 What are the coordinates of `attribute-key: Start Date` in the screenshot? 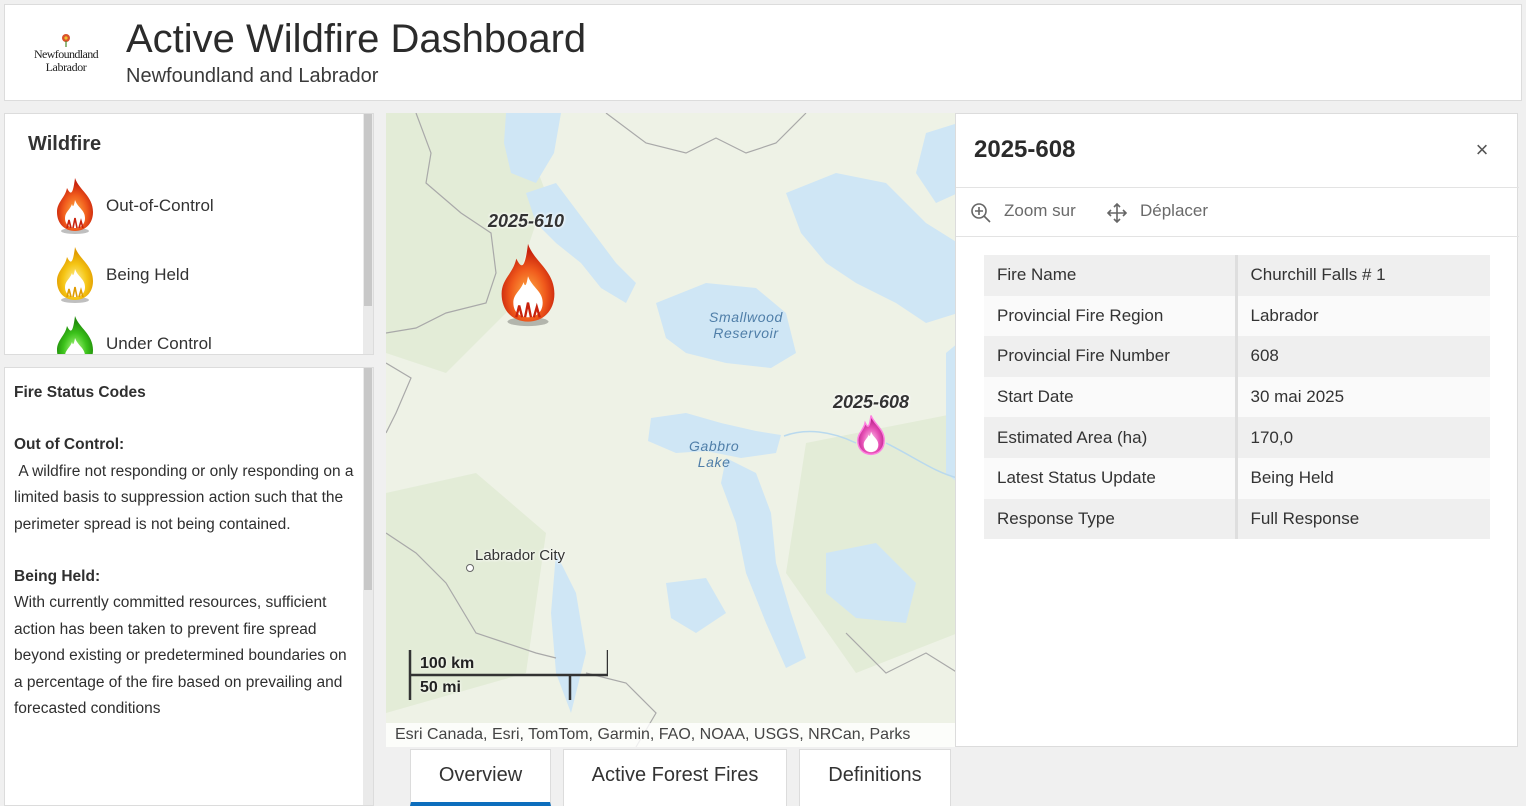 It's located at (1111, 397).